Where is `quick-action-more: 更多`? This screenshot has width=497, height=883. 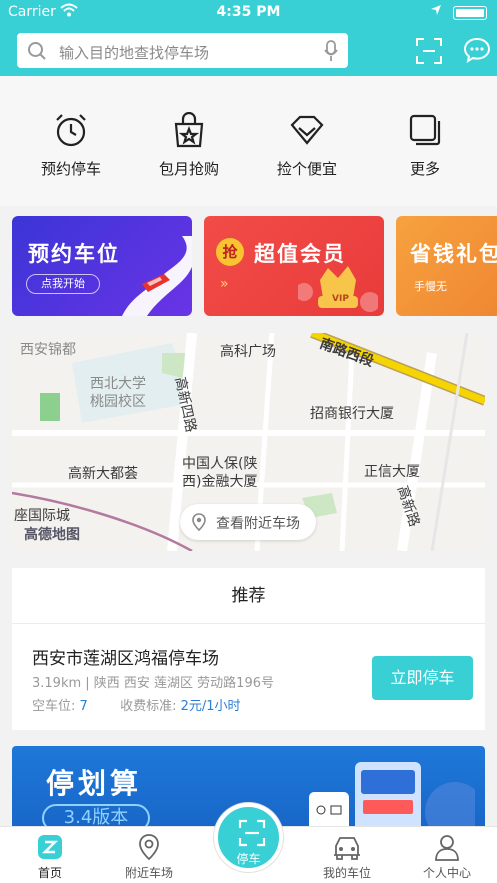 quick-action-more: 更多 is located at coordinates (425, 145).